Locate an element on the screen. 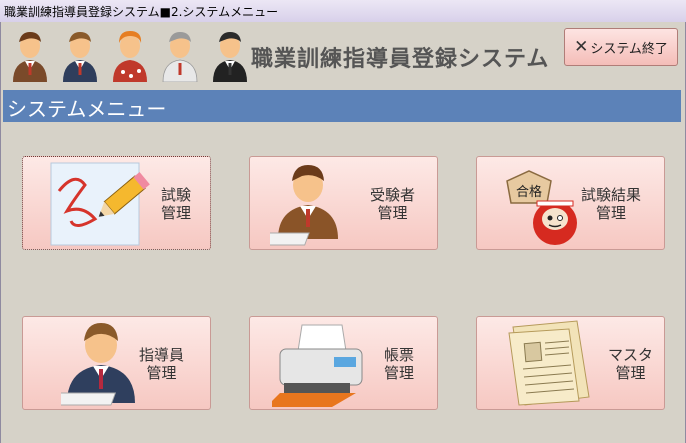  report-management-button: 帳票 管理 is located at coordinates (343, 363).